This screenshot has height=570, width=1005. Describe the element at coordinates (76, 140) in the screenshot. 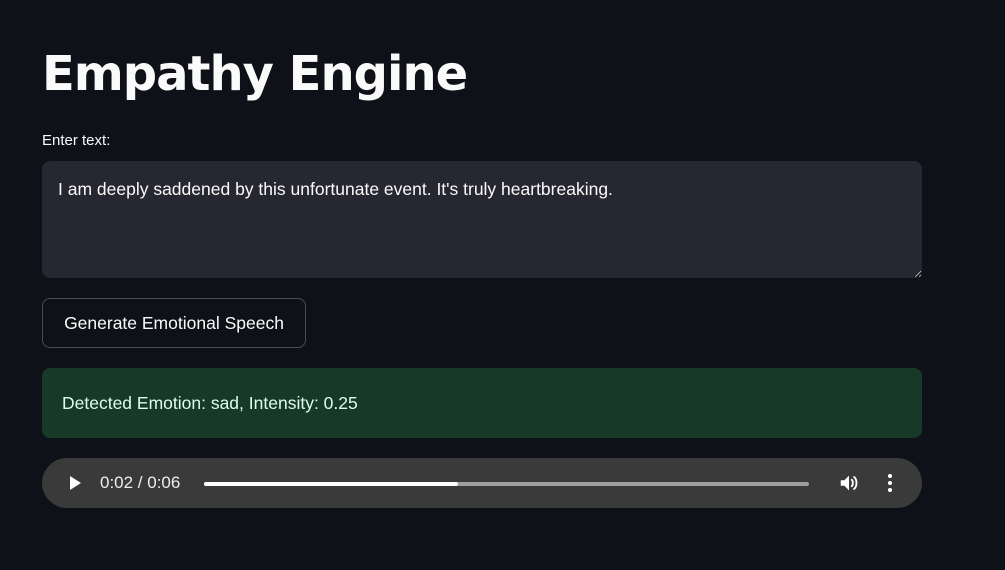

I see `text-input-label: Enter text:` at that location.